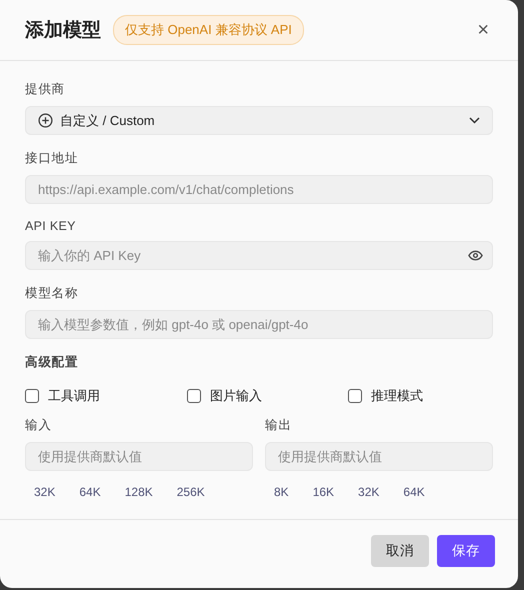 The image size is (524, 590). Describe the element at coordinates (259, 189) in the screenshot. I see `endpoint-input: https://api.example.com/v1/chat/completions` at that location.